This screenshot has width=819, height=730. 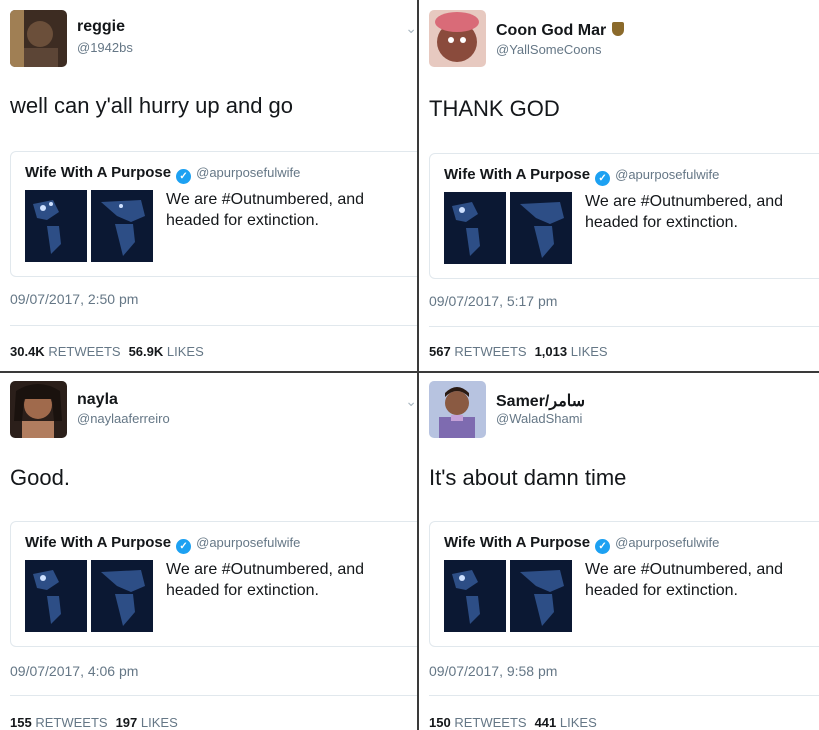 What do you see at coordinates (493, 301) in the screenshot?
I see `tweet-timestamp: 09/07/2017, 5:17 pm` at bounding box center [493, 301].